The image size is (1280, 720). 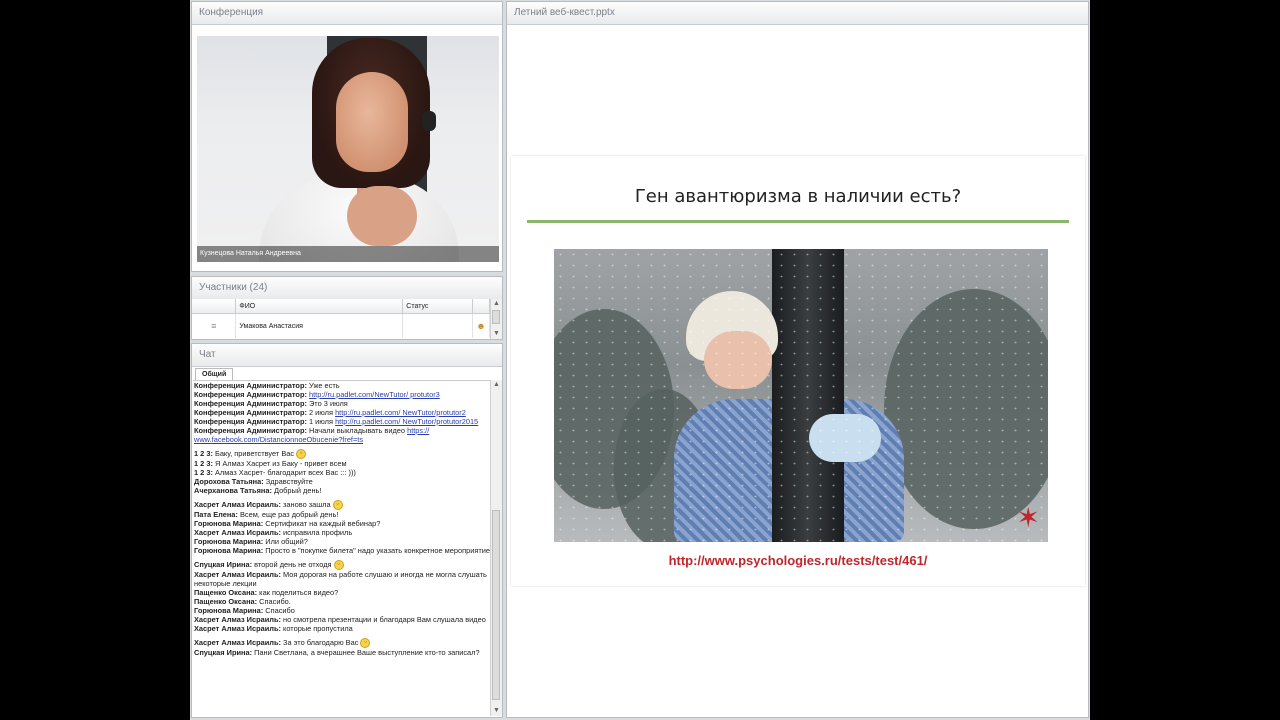 What do you see at coordinates (319, 306) in the screenshot?
I see `column-header-name: ФИО` at bounding box center [319, 306].